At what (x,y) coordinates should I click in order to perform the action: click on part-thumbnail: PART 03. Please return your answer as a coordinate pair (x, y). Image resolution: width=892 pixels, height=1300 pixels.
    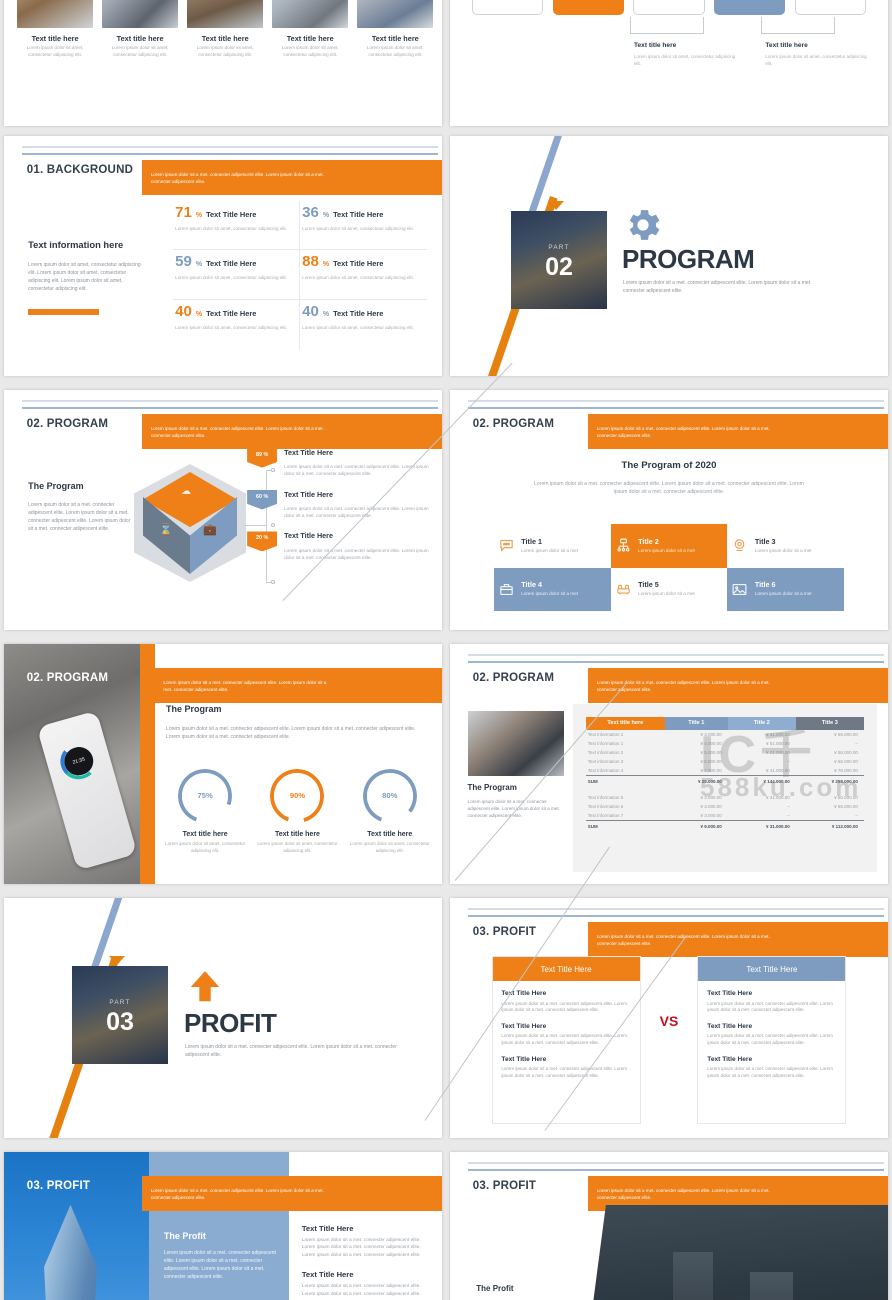
    Looking at the image, I should click on (120, 1015).